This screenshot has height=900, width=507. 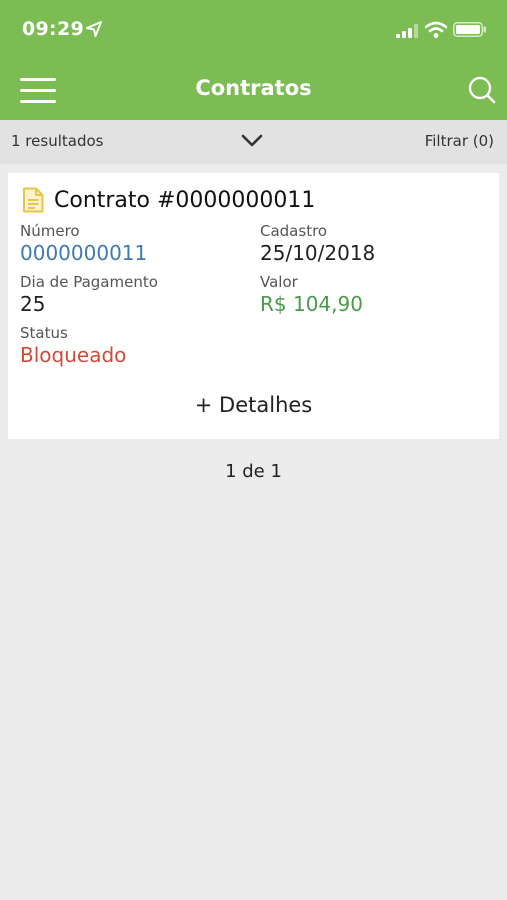 I want to click on cellular-signal-icon, so click(x=407, y=31).